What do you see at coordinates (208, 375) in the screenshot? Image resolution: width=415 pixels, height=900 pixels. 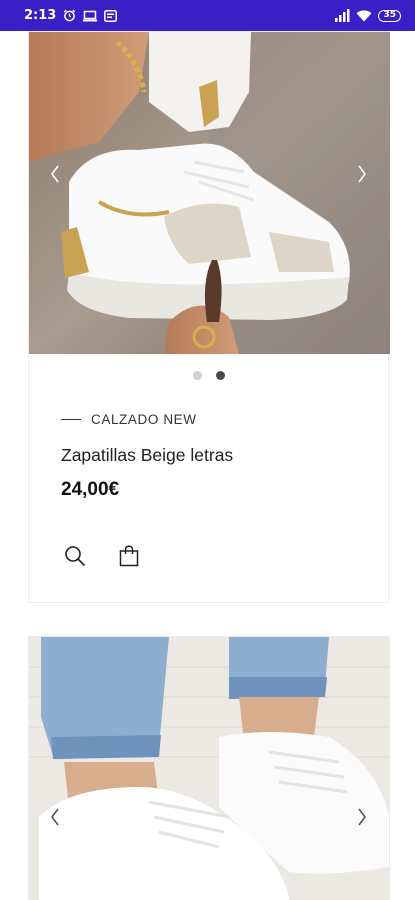 I see `carousel-dots` at bounding box center [208, 375].